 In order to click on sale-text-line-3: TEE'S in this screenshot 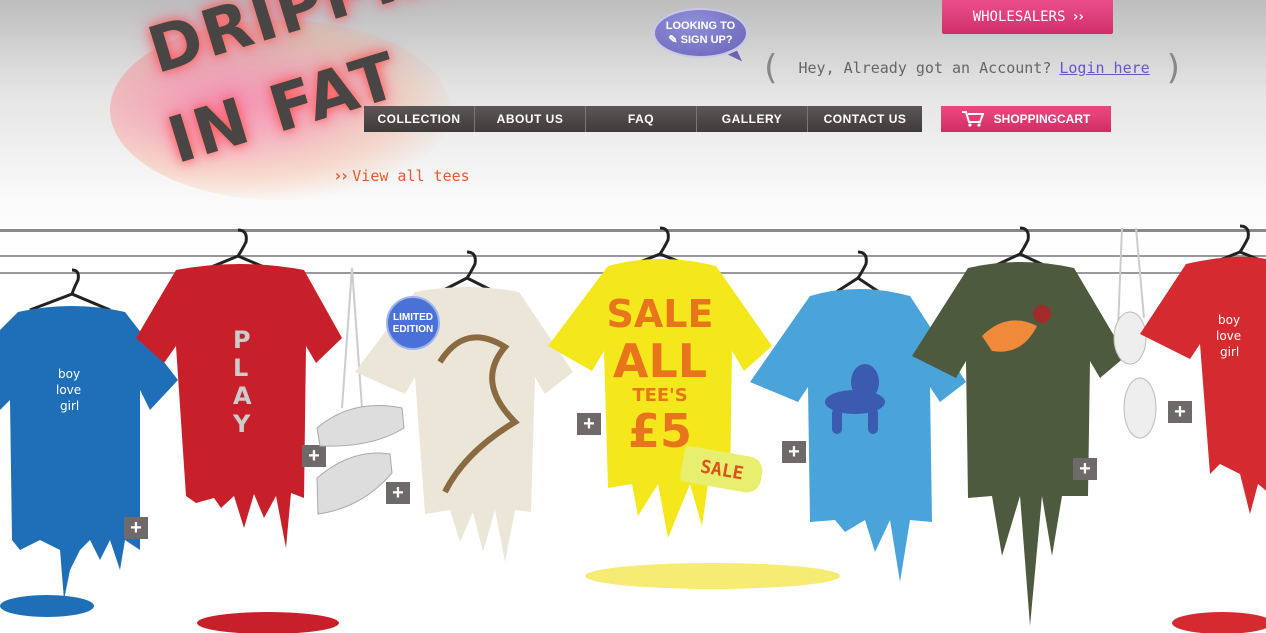, I will do `click(660, 395)`.